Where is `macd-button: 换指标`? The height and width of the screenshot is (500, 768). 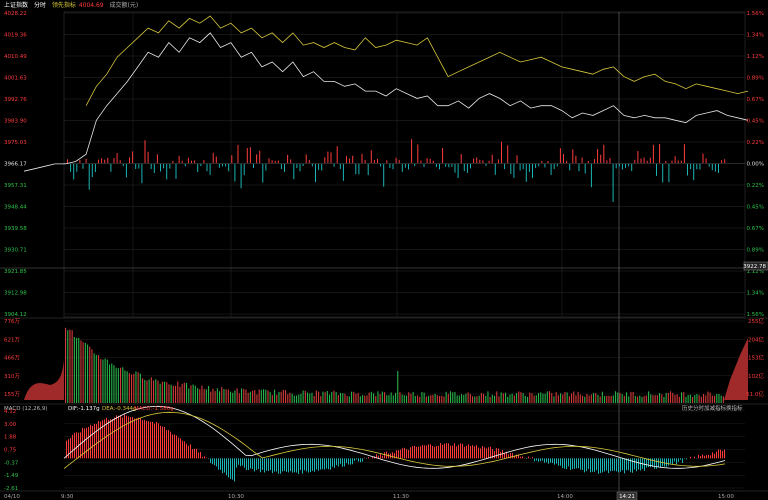
macd-button: 换指标 is located at coordinates (734, 408).